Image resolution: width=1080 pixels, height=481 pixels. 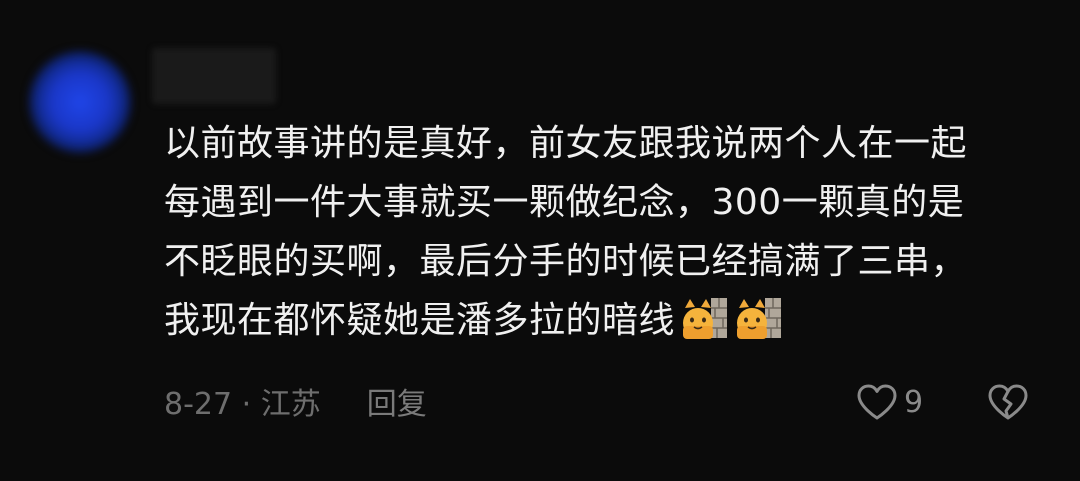 I want to click on dislike-button, so click(x=1008, y=402).